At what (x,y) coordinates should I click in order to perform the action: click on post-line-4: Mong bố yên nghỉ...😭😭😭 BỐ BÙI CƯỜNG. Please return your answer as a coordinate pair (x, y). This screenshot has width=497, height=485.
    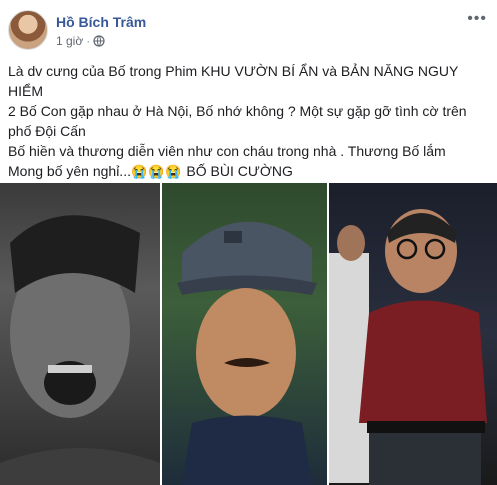
    Looking at the image, I should click on (248, 171).